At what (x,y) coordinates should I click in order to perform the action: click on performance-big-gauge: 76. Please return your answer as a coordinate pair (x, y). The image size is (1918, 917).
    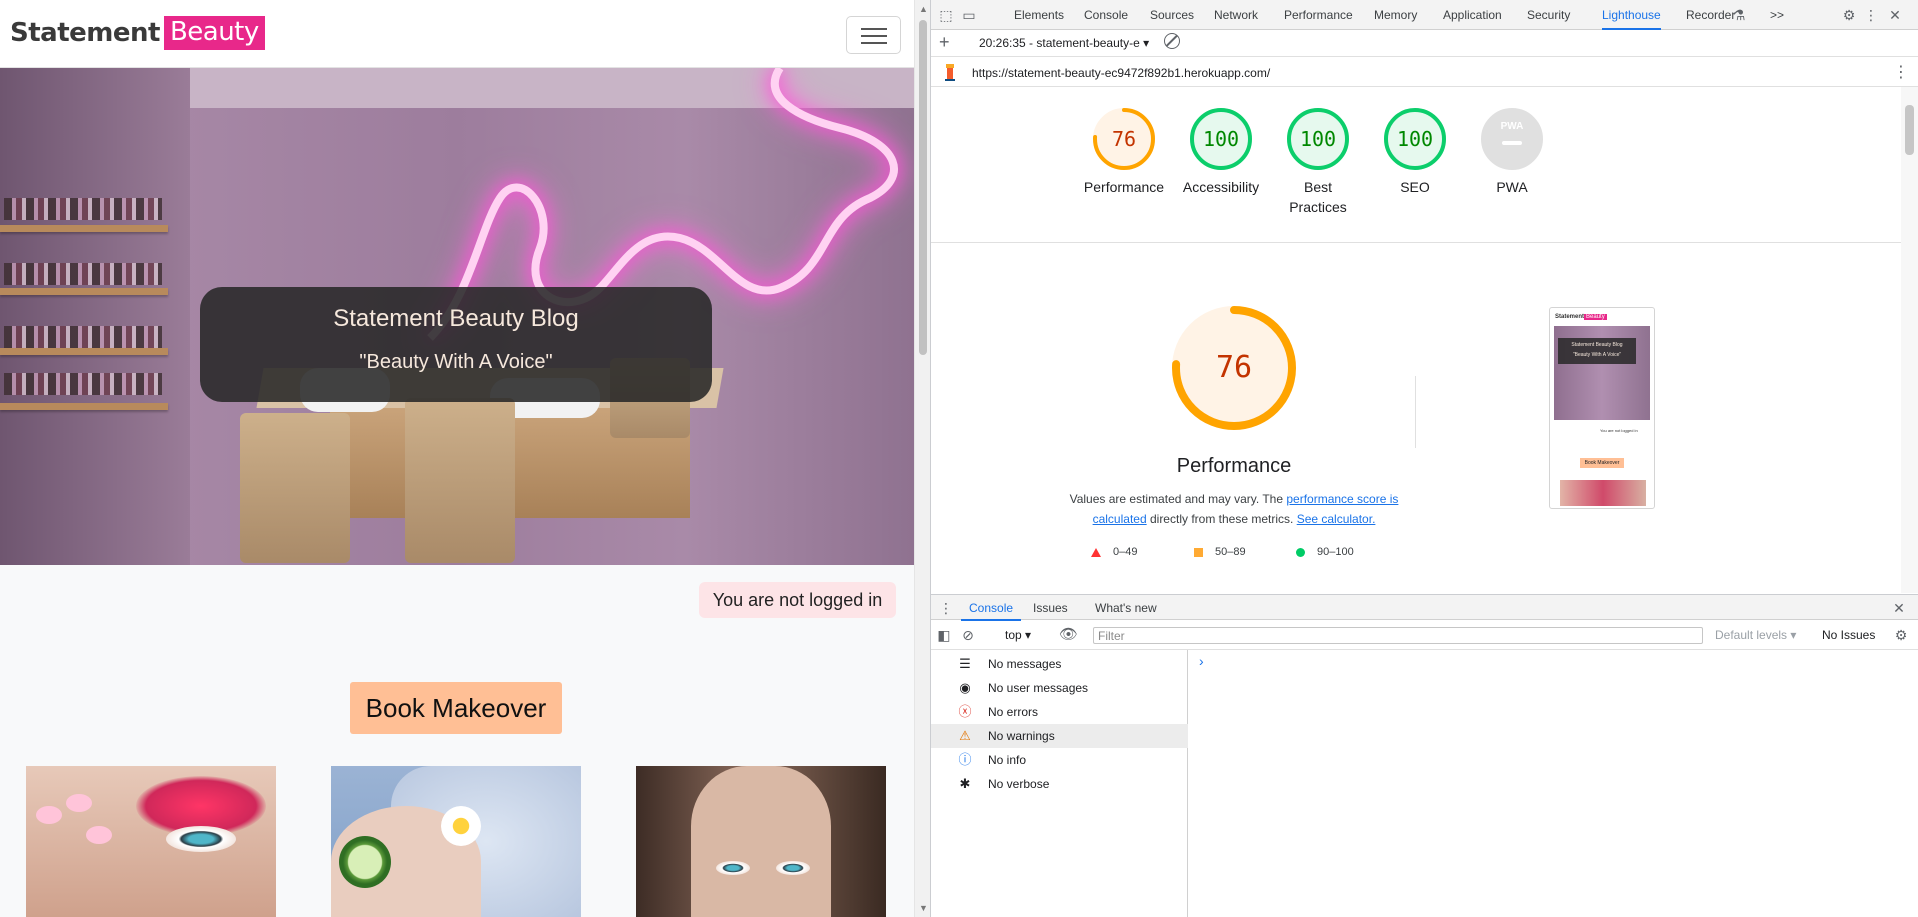
    Looking at the image, I should click on (1234, 368).